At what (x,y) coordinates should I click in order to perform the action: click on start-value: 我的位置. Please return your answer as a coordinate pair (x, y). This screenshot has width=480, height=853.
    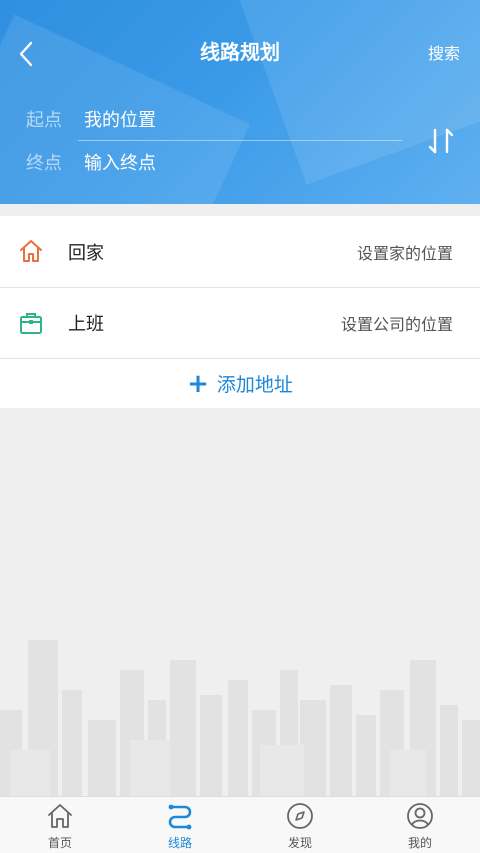
    Looking at the image, I should click on (120, 119).